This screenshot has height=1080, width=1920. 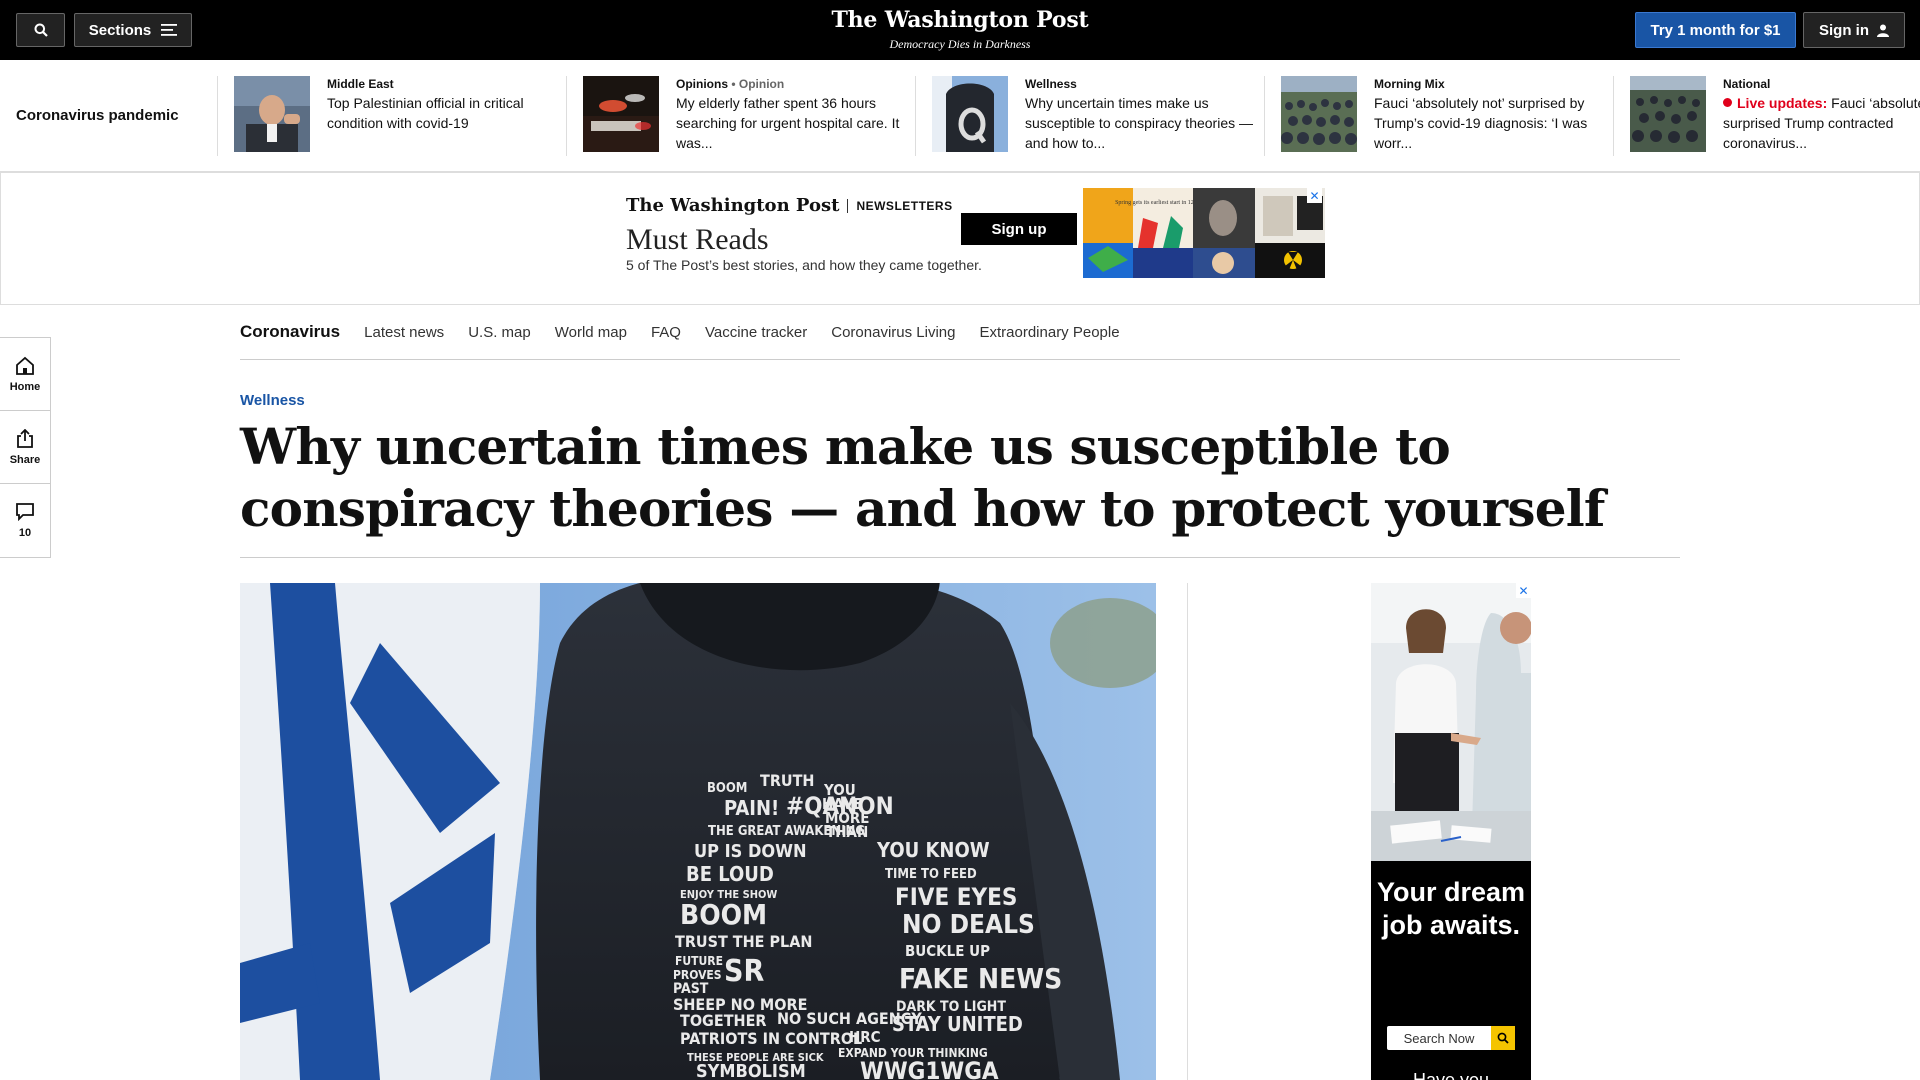 I want to click on hero-word: FUTURE, so click(x=699, y=961).